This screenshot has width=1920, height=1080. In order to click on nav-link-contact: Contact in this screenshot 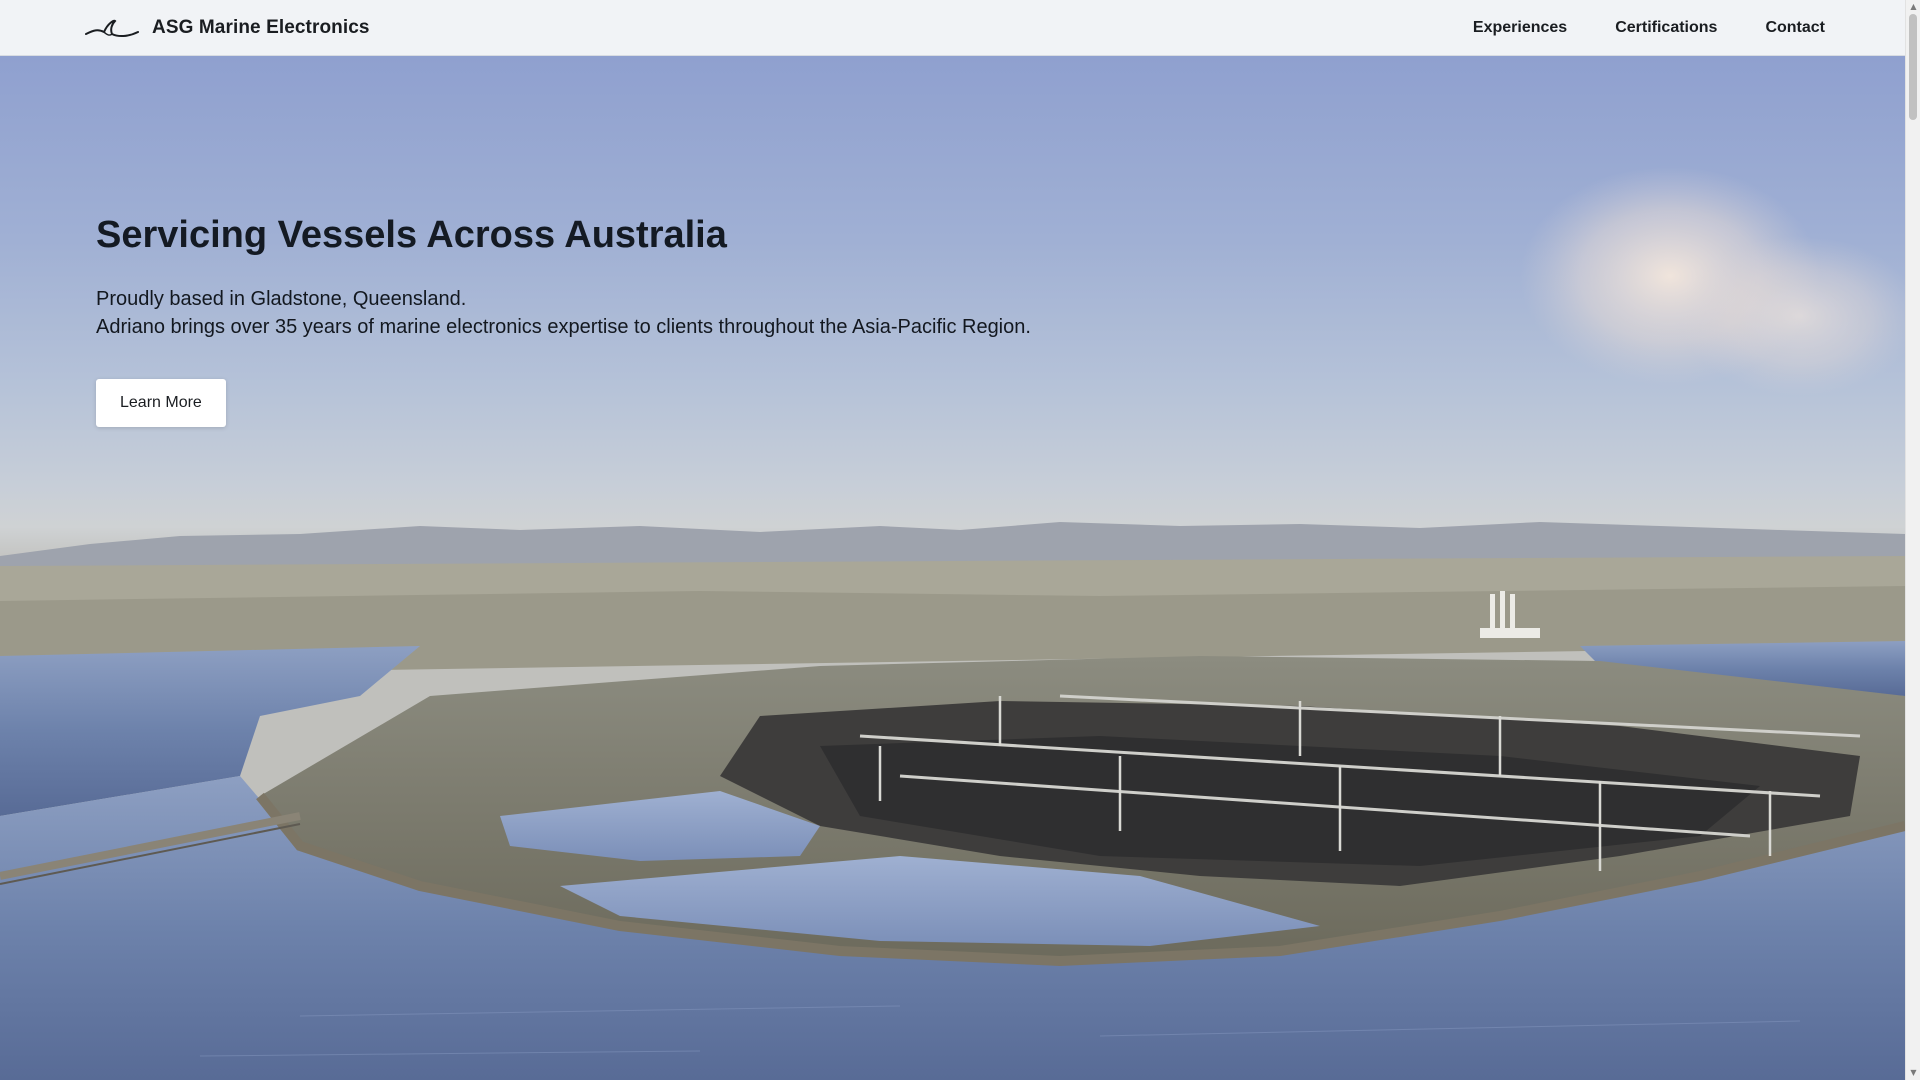, I will do `click(1795, 28)`.